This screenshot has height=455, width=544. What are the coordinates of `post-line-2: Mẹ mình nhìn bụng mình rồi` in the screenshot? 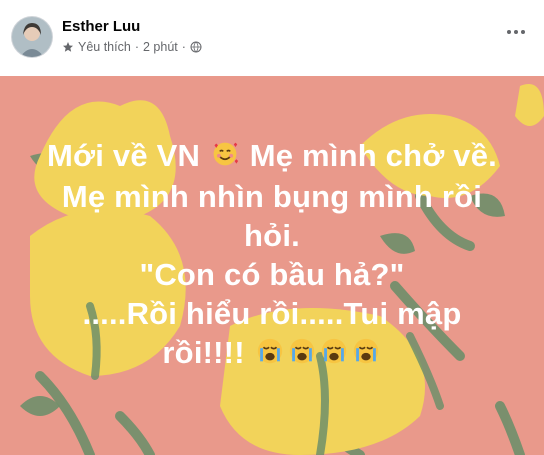 It's located at (272, 197).